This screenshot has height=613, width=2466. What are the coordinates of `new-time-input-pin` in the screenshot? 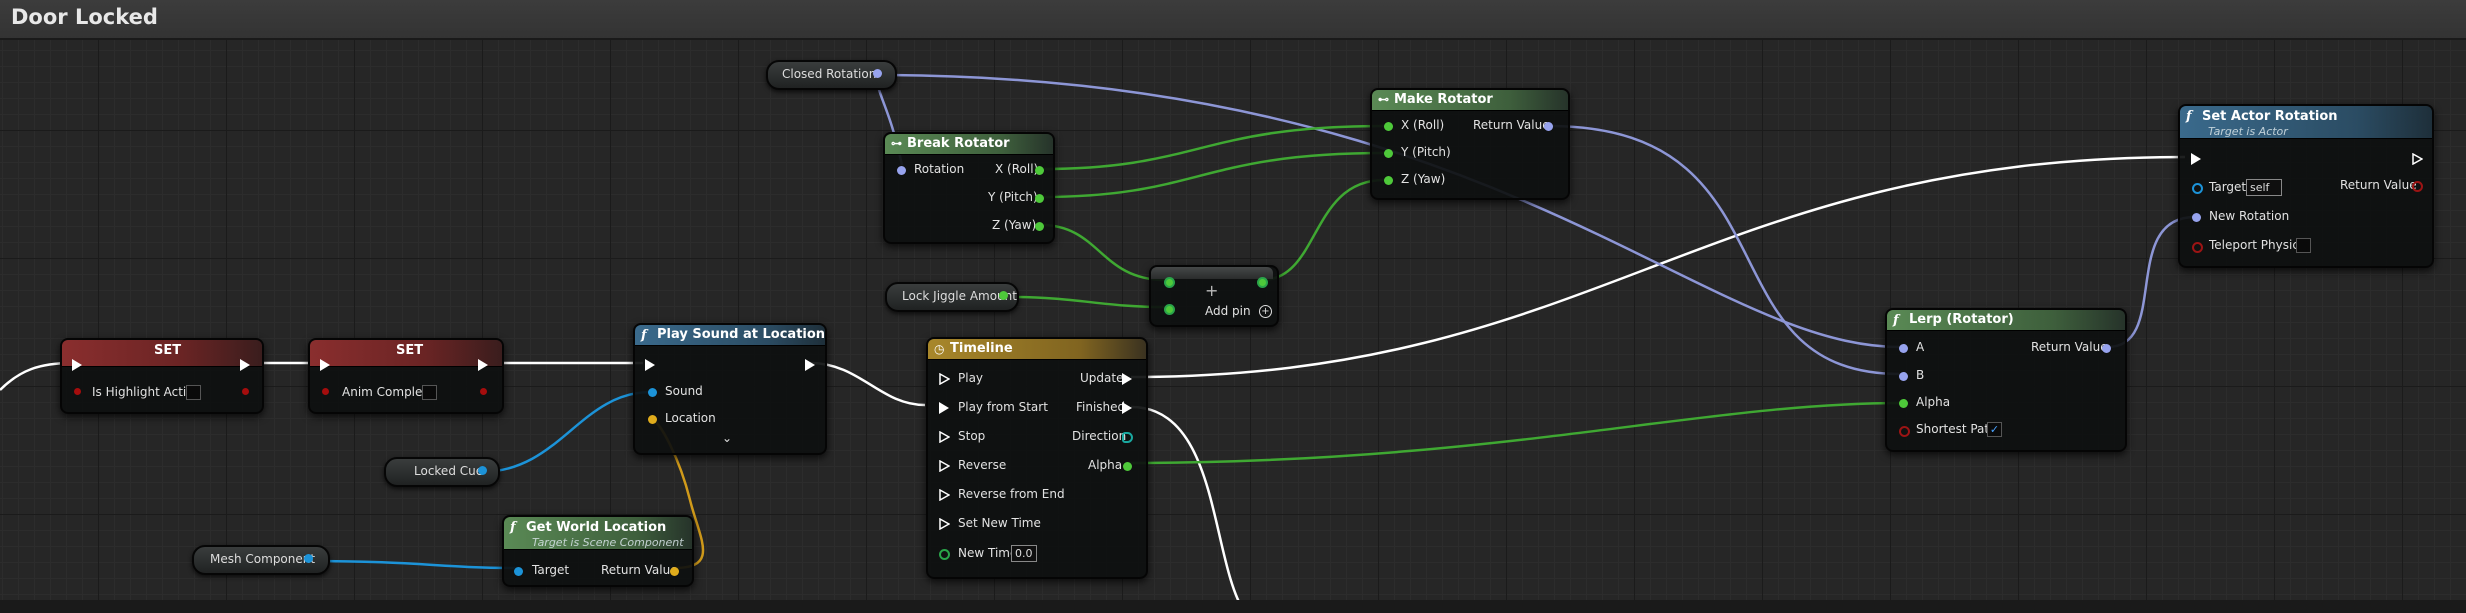 It's located at (944, 554).